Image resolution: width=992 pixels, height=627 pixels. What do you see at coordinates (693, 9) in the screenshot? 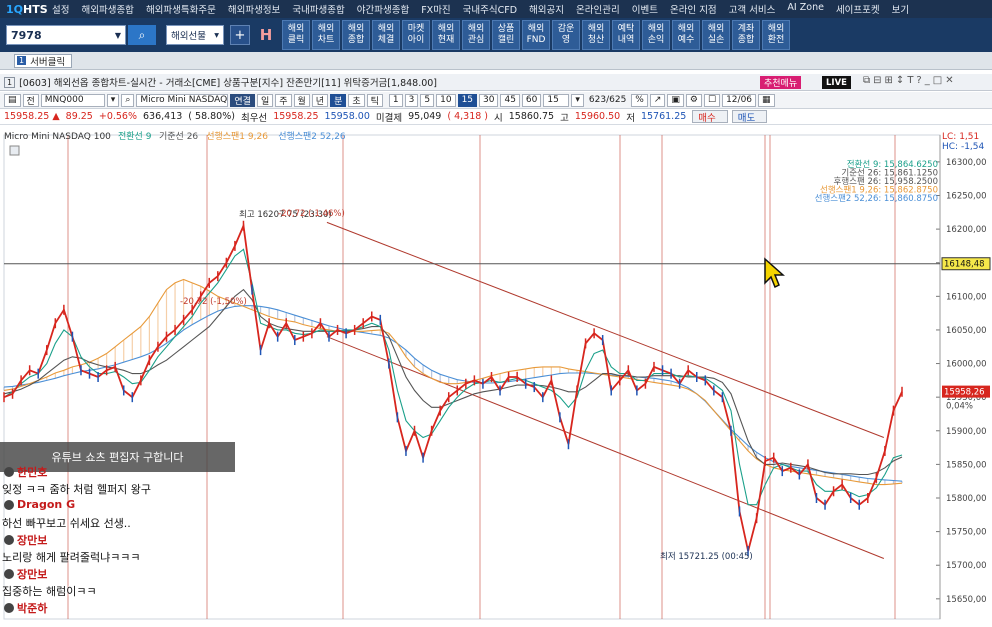
I see `menu-item: 온라인 지점` at bounding box center [693, 9].